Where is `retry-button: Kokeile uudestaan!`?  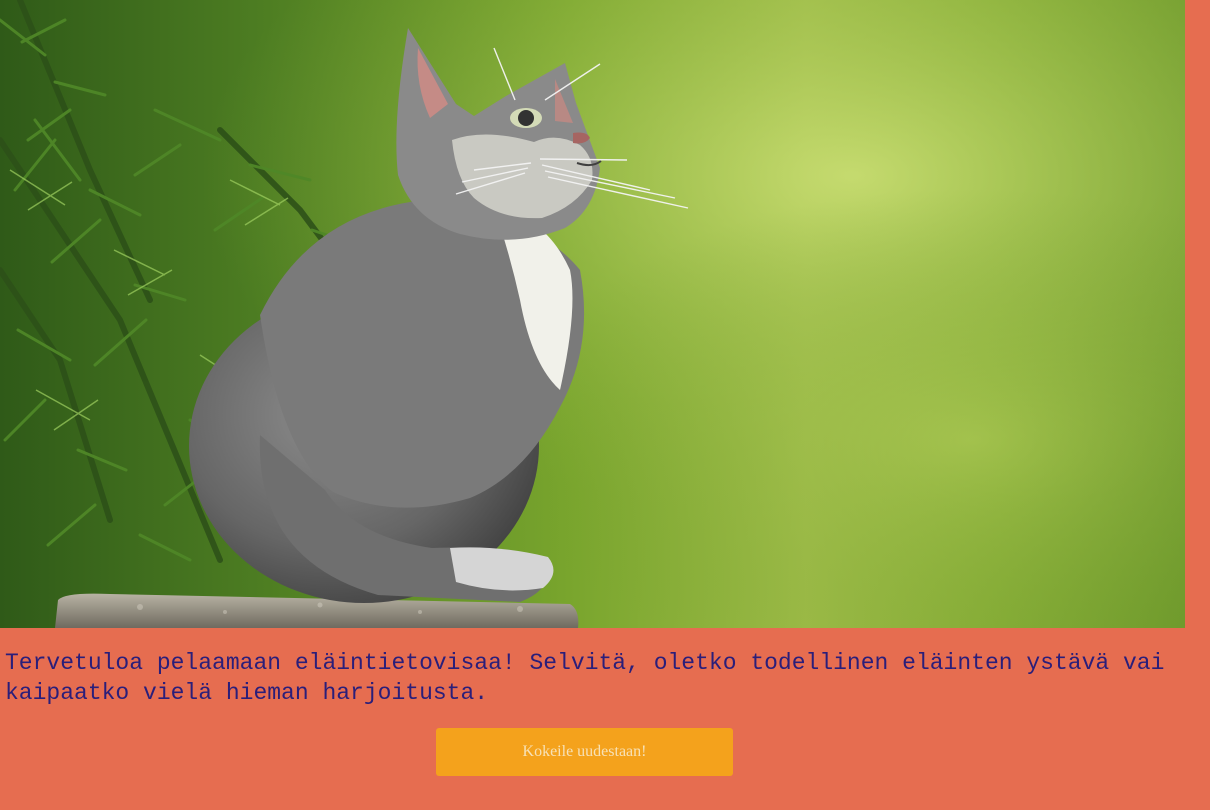
retry-button: Kokeile uudestaan! is located at coordinates (584, 752).